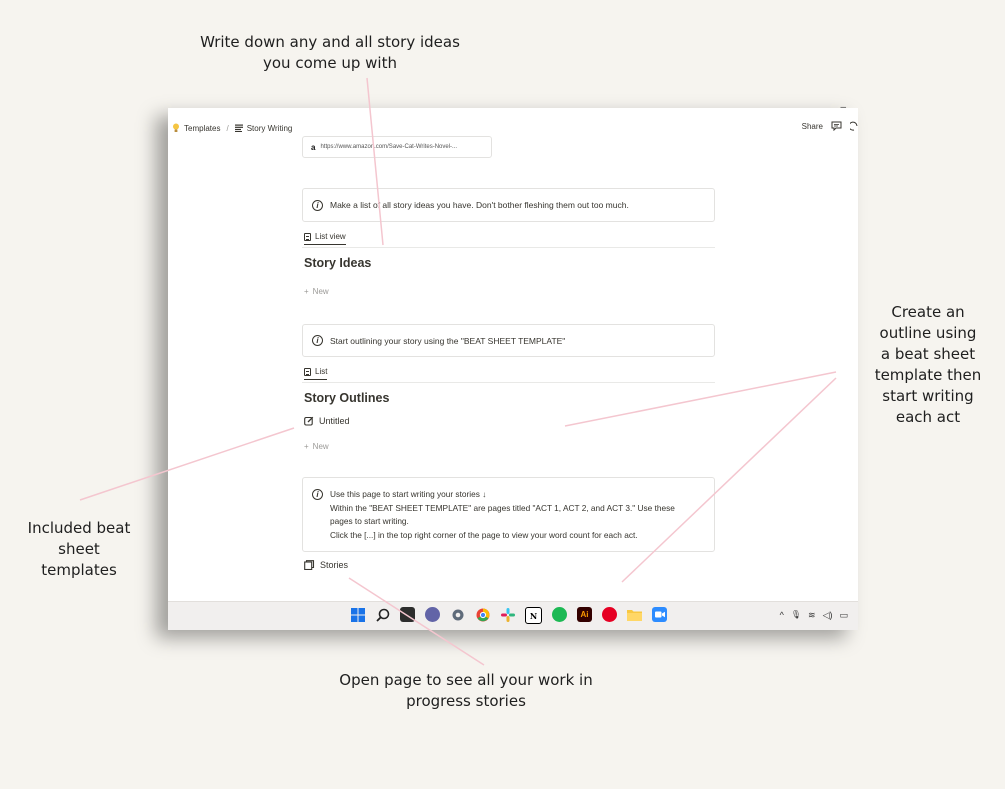  What do you see at coordinates (202, 128) in the screenshot?
I see `breadcrumb-templates: Templates` at bounding box center [202, 128].